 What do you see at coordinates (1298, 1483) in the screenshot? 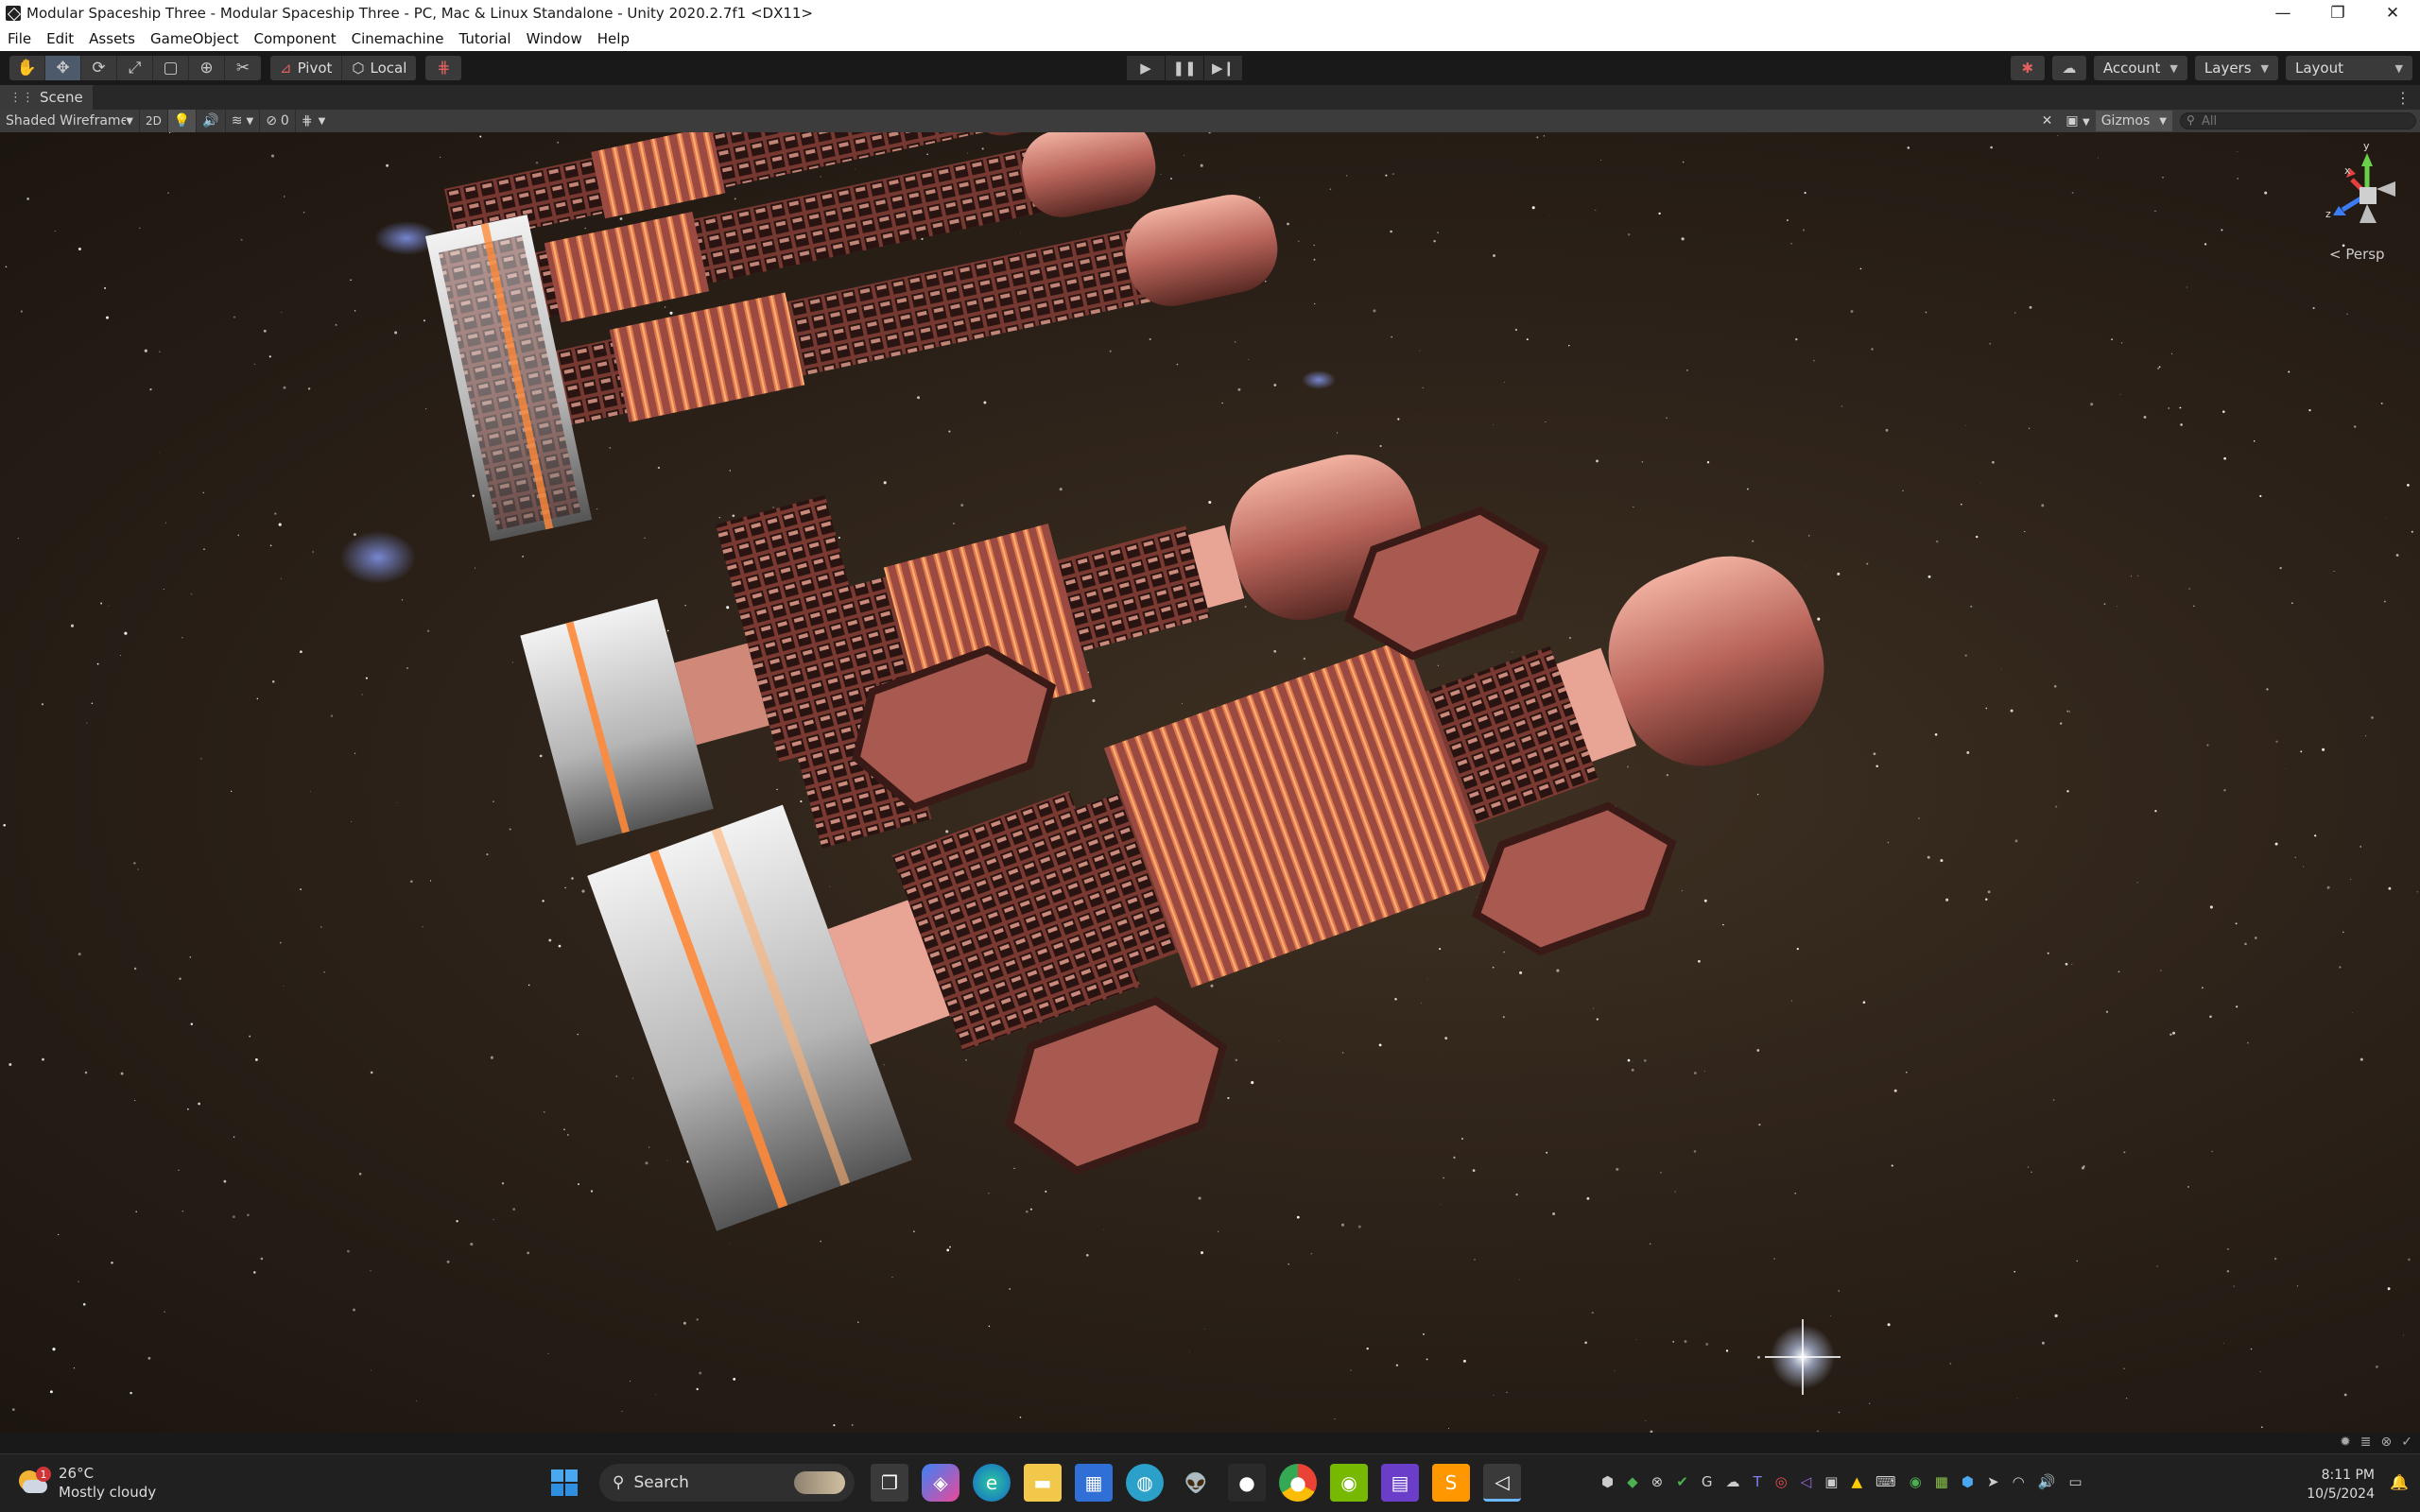
I see `chrome-icon: ●` at bounding box center [1298, 1483].